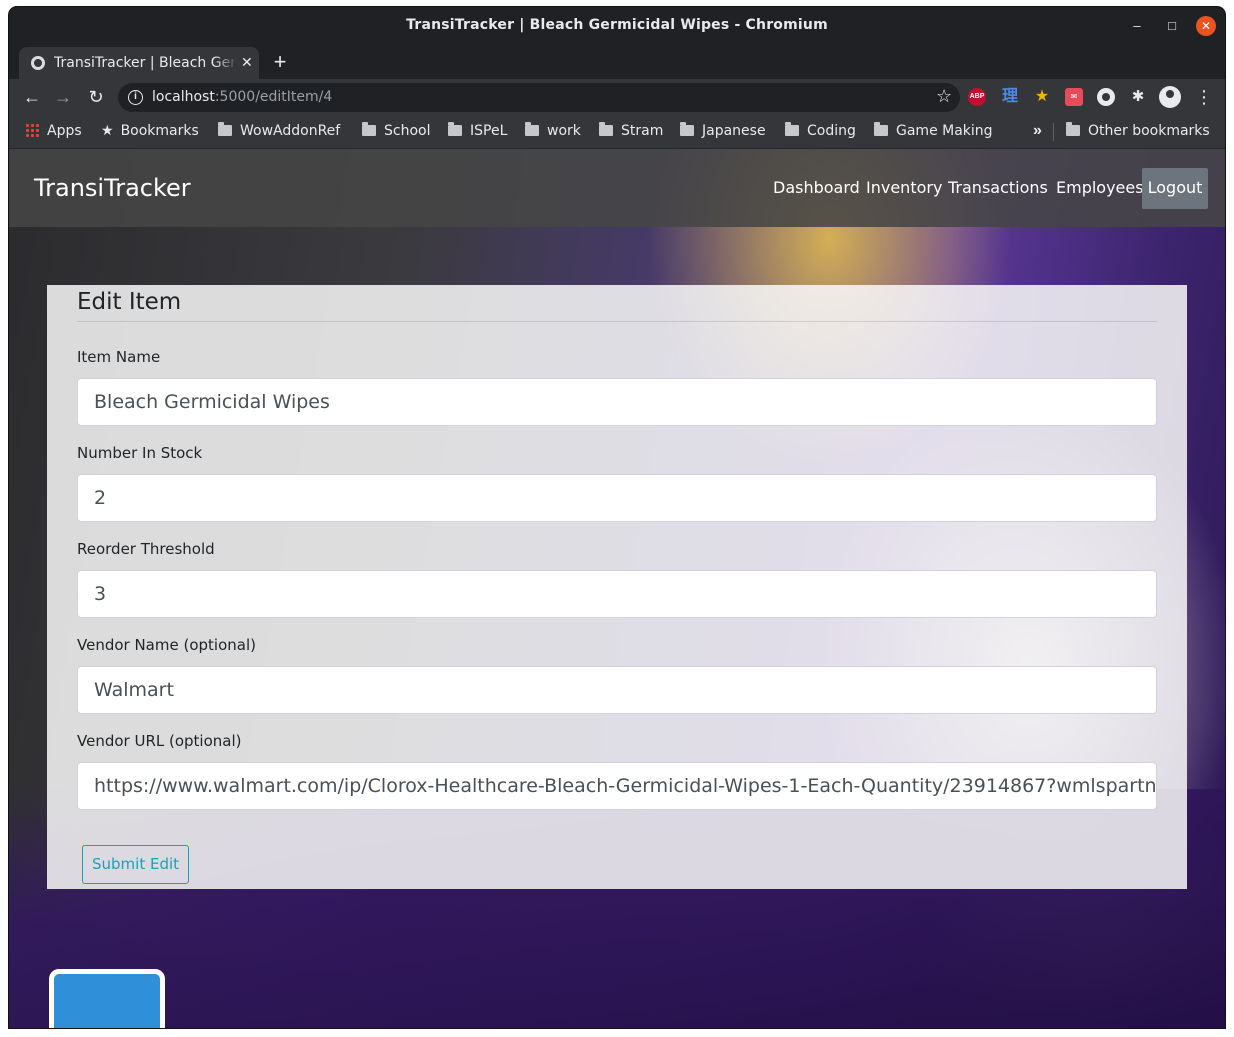 Image resolution: width=1234 pixels, height=1037 pixels. Describe the element at coordinates (617, 498) in the screenshot. I see `stock-count-input: 2` at that location.